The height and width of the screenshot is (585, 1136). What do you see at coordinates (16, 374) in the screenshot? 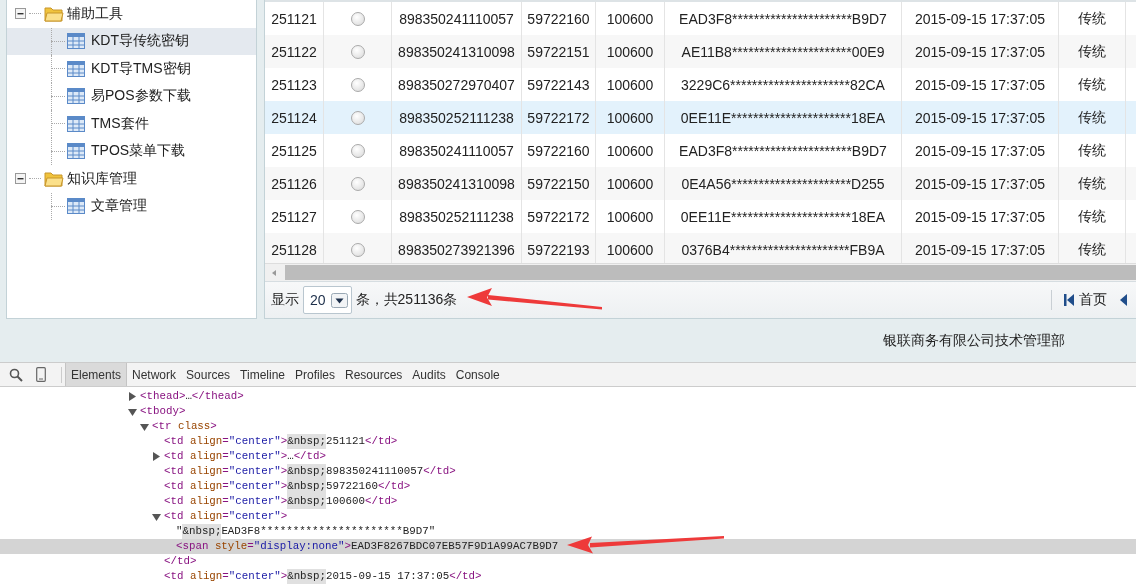
I see `search-icon` at bounding box center [16, 374].